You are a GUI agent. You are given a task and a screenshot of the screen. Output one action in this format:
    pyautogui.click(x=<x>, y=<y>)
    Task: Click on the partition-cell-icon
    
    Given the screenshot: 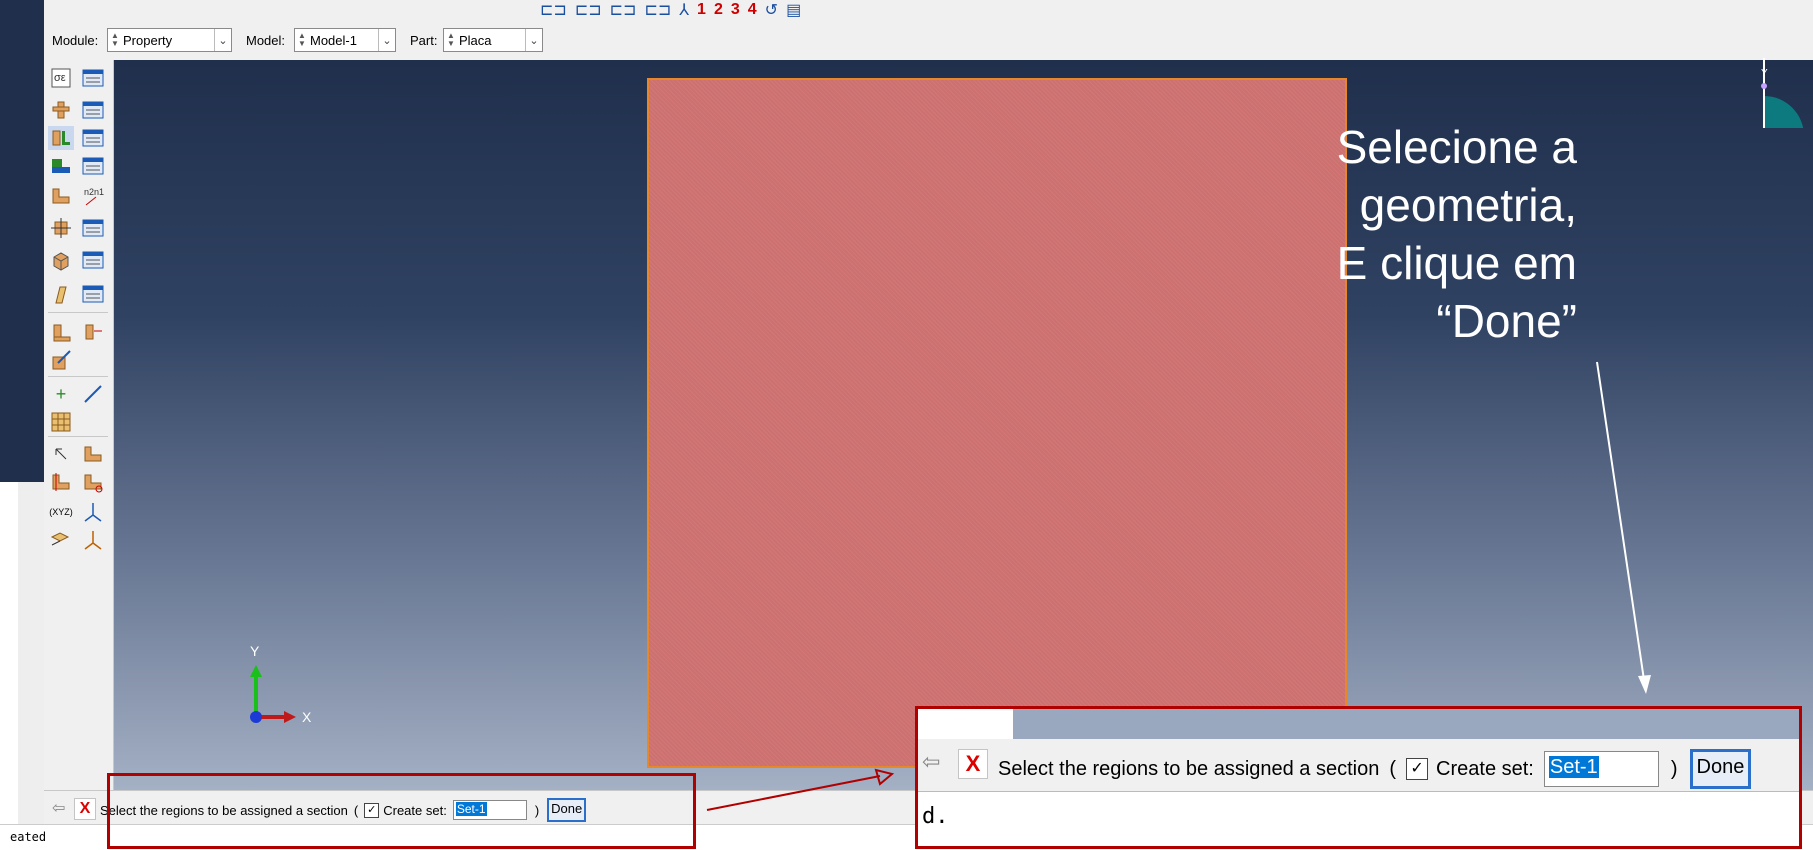 What is the action you would take?
    pyautogui.click(x=61, y=482)
    